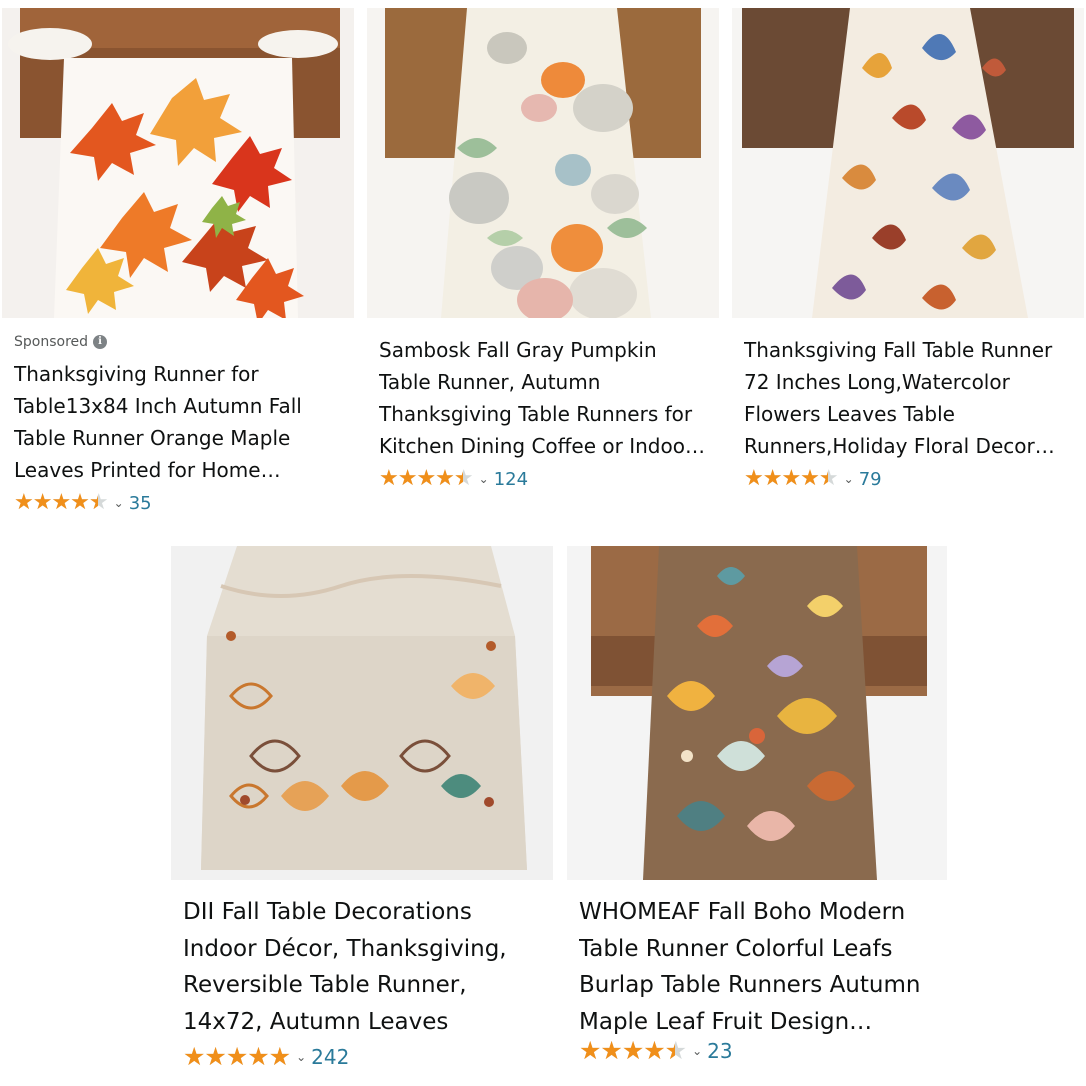 This screenshot has height=1086, width=1086. Describe the element at coordinates (870, 479) in the screenshot. I see `rating-count: 79` at that location.